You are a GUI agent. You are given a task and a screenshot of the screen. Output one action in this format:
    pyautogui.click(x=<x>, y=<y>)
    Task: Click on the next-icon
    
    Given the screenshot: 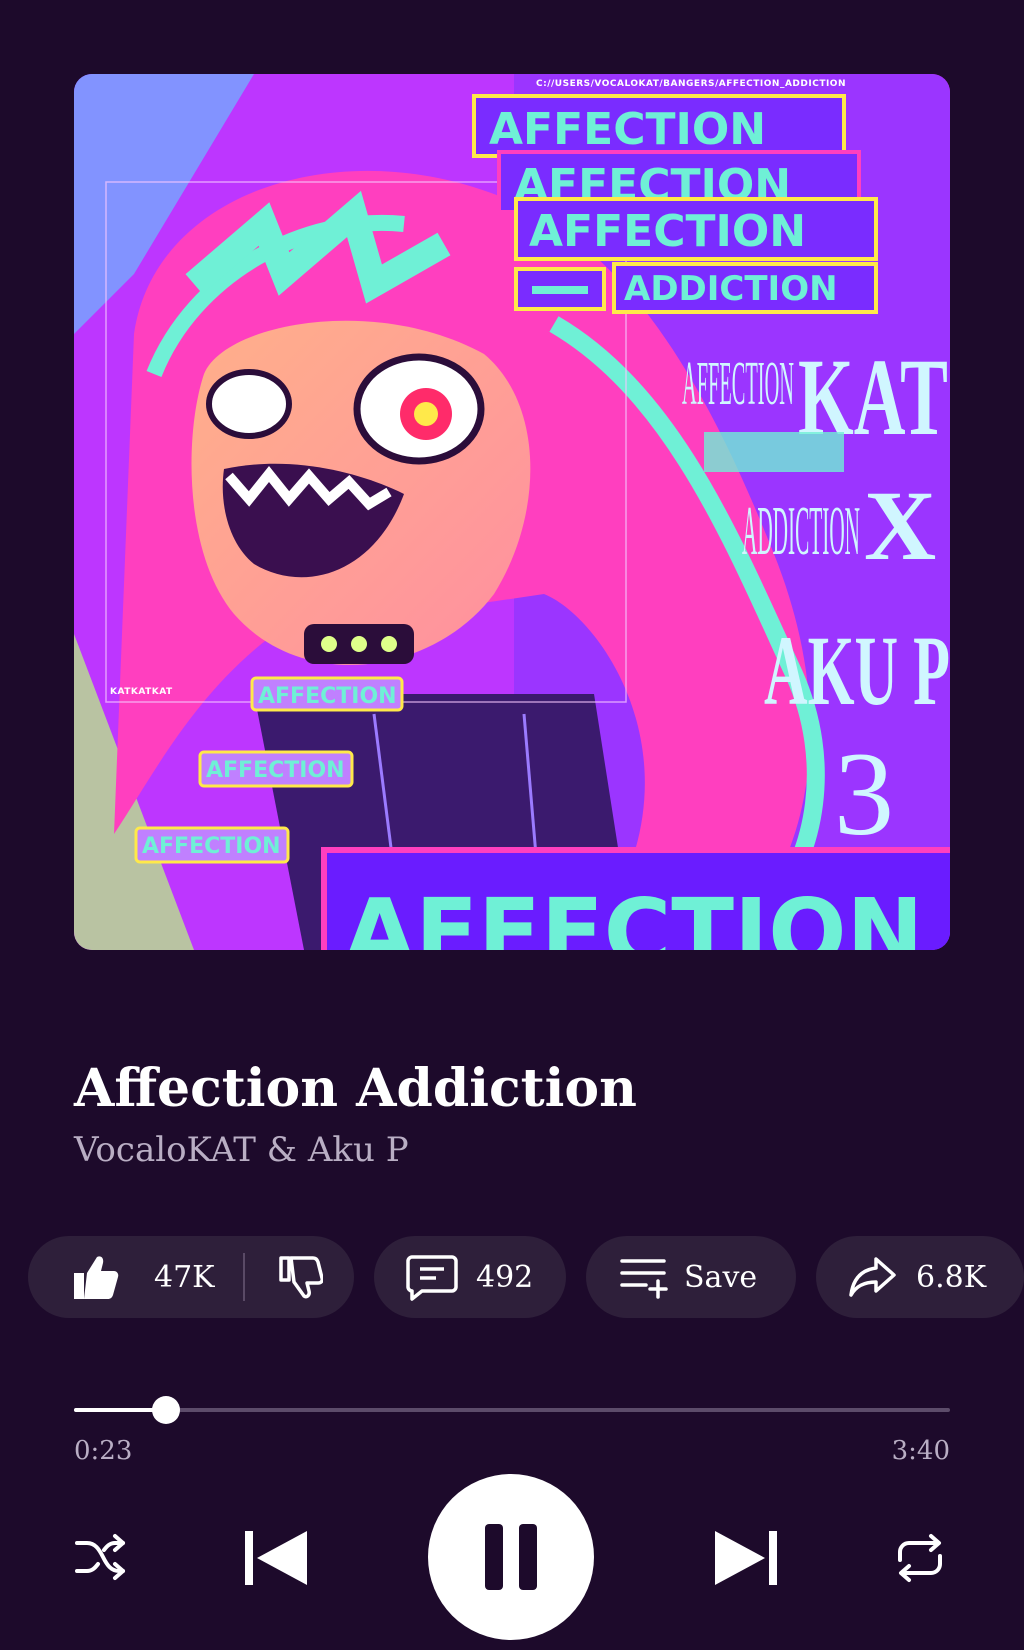 What is the action you would take?
    pyautogui.click(x=746, y=1558)
    